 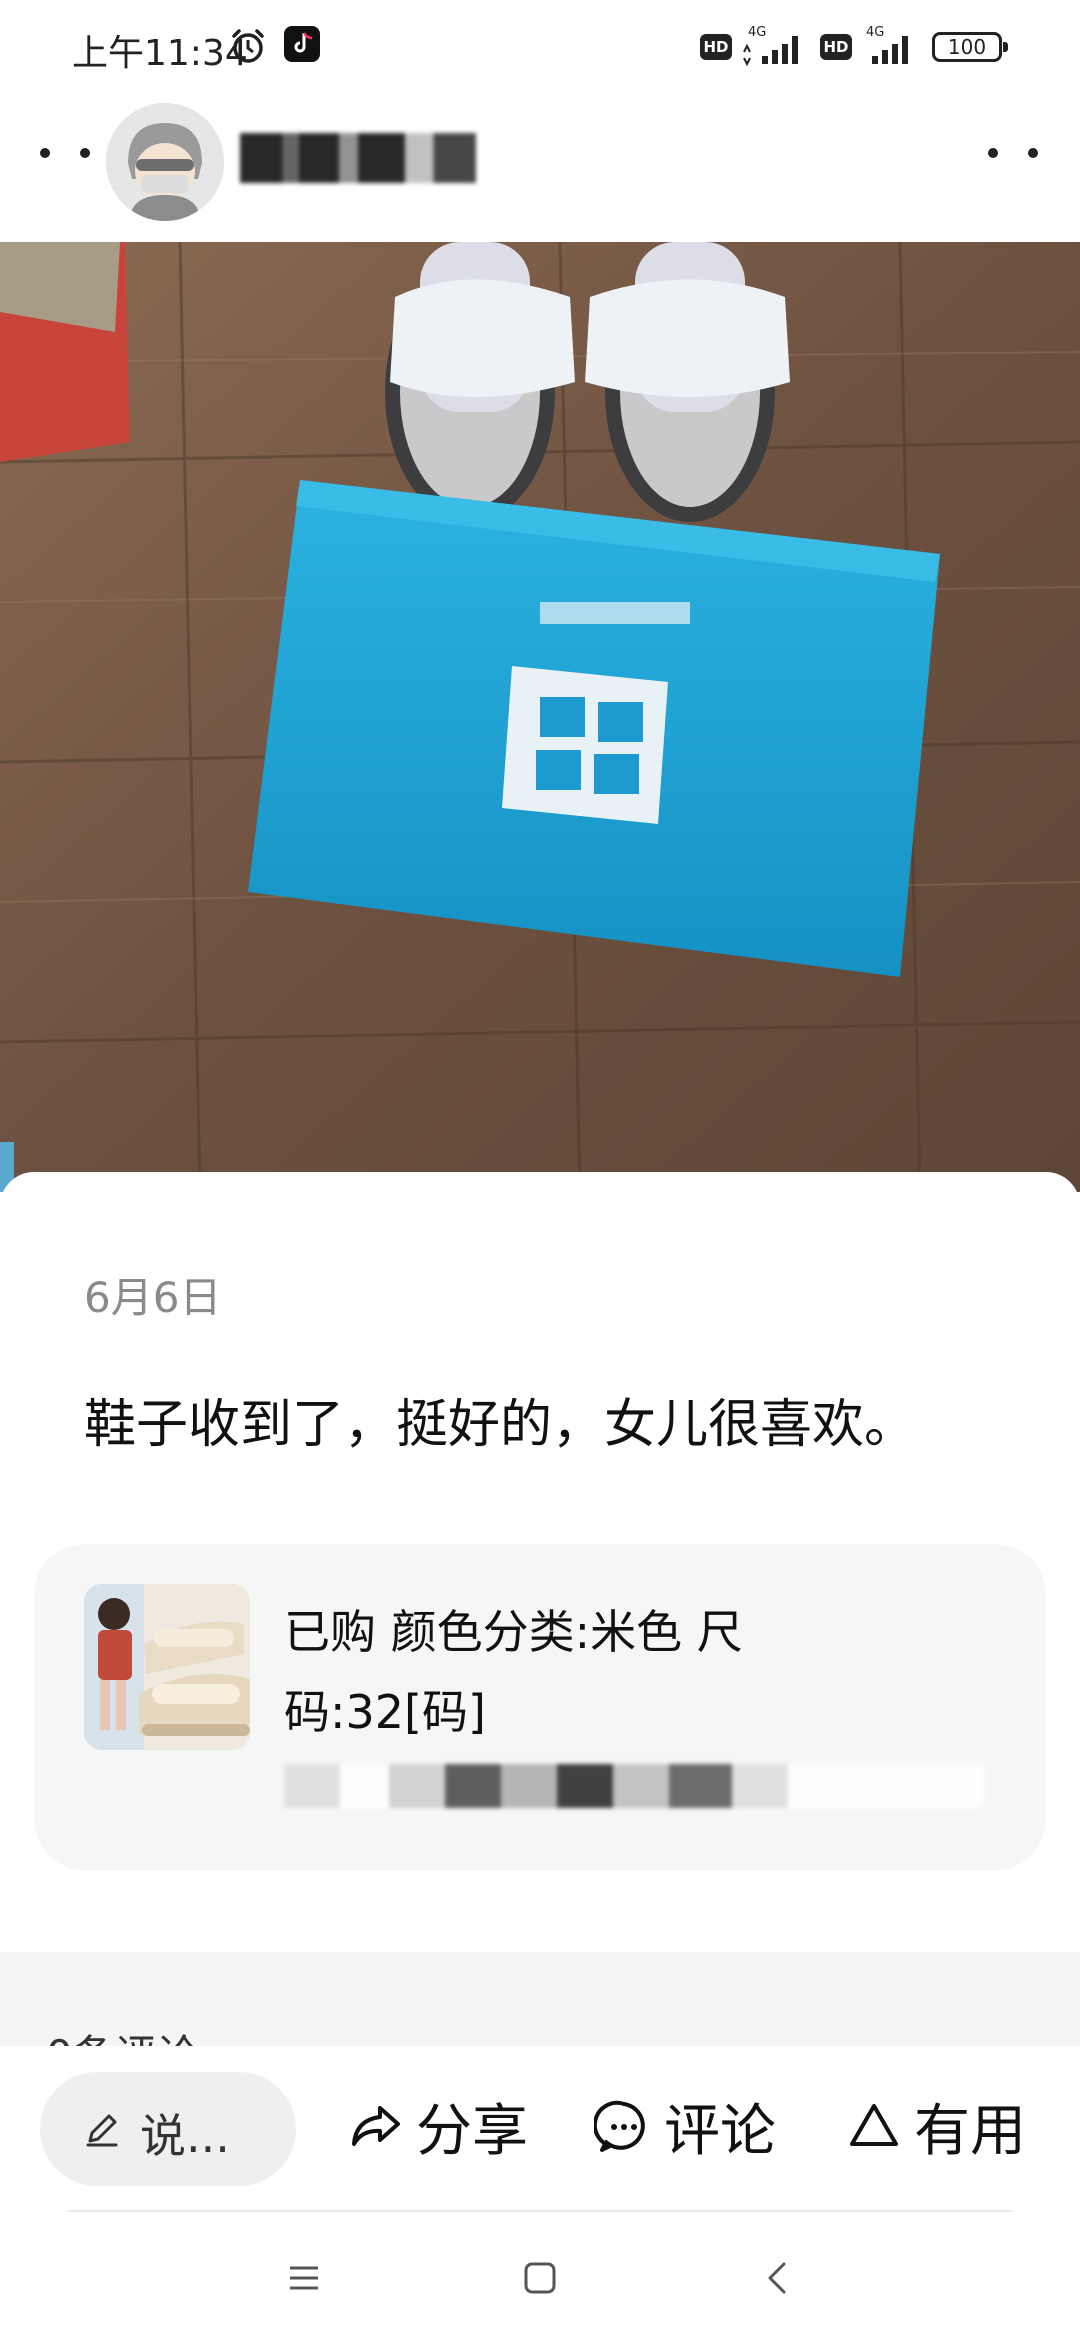 I want to click on share-icon, so click(x=376, y=2126).